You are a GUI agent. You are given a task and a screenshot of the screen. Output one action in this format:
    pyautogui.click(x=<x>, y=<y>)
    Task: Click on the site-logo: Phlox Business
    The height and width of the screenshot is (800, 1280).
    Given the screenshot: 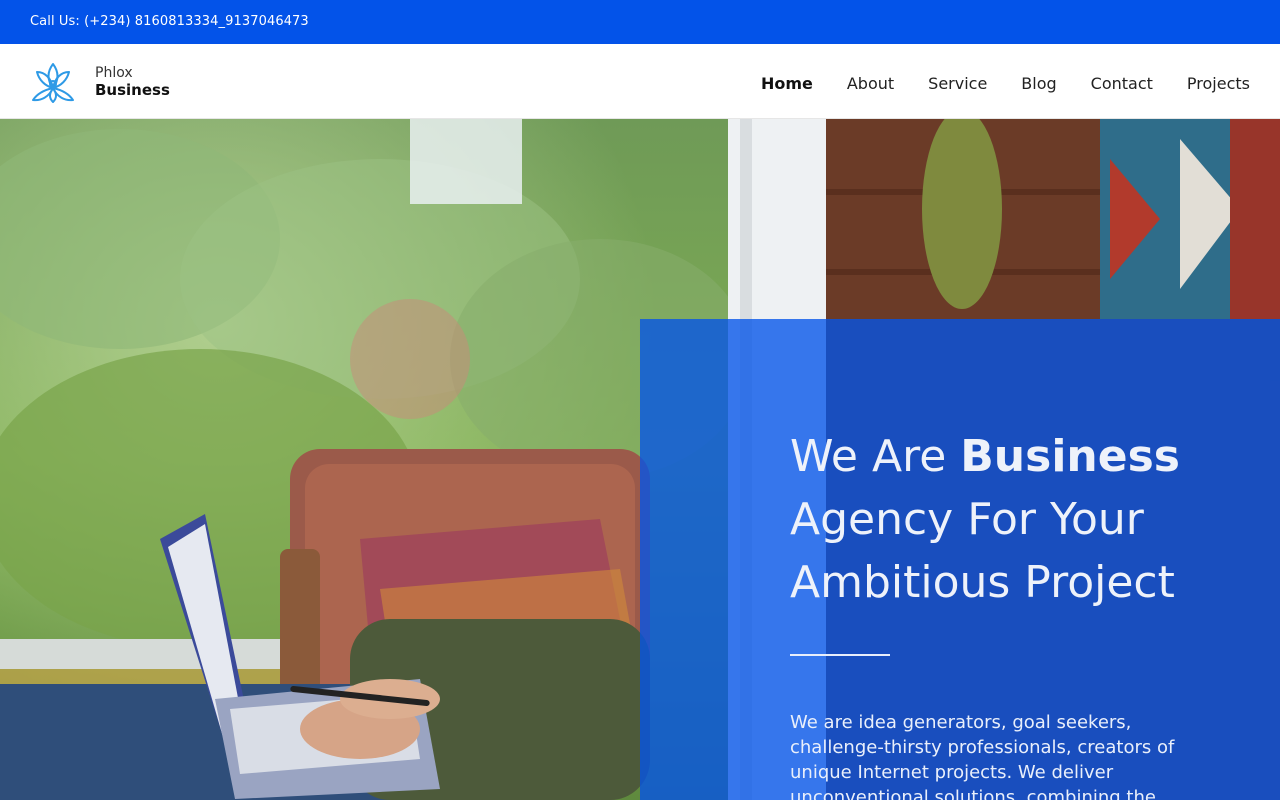 What is the action you would take?
    pyautogui.click(x=100, y=82)
    